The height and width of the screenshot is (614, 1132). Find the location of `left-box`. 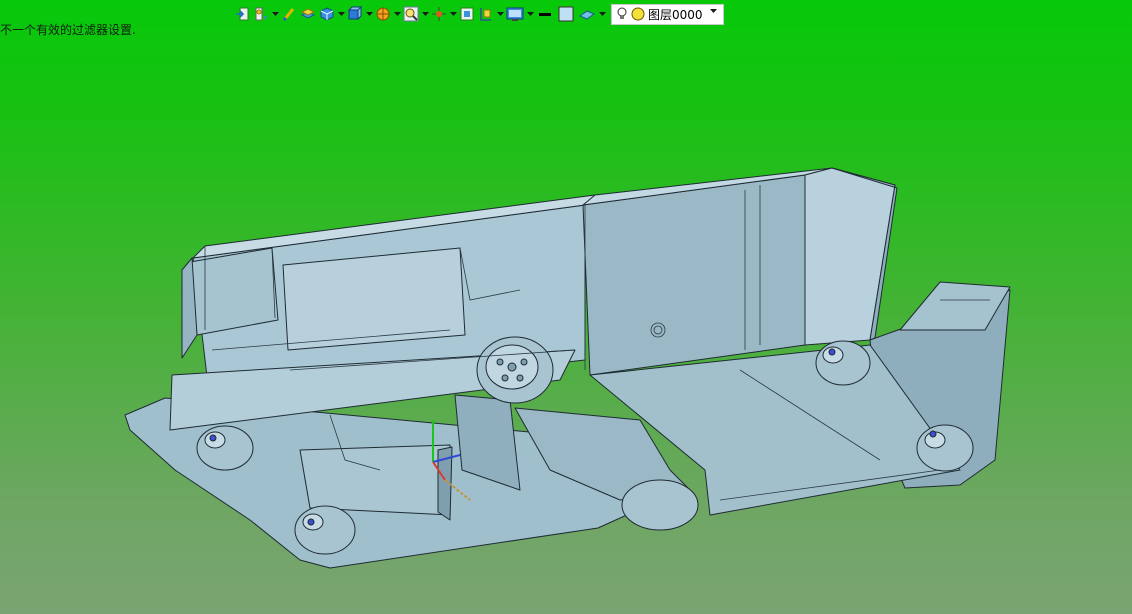

left-box is located at coordinates (234, 291).